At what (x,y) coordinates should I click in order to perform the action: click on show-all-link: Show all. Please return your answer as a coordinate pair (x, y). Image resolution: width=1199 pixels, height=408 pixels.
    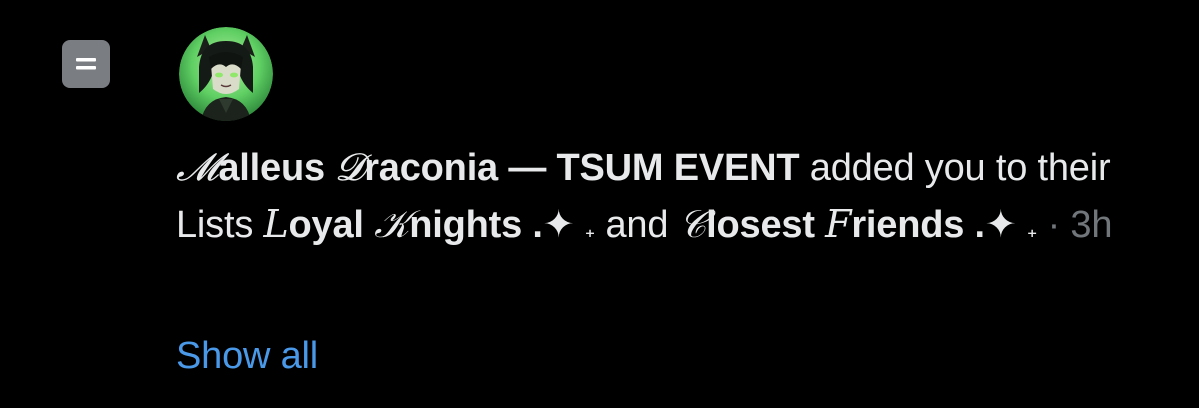
    Looking at the image, I should click on (247, 356).